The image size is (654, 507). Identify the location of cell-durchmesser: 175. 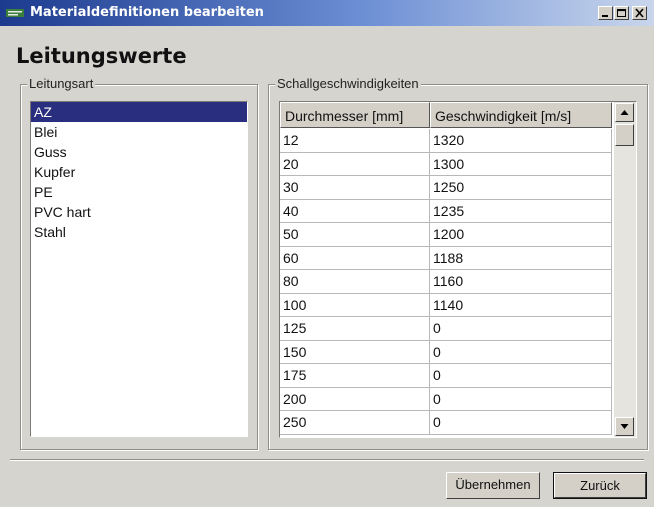
(355, 376).